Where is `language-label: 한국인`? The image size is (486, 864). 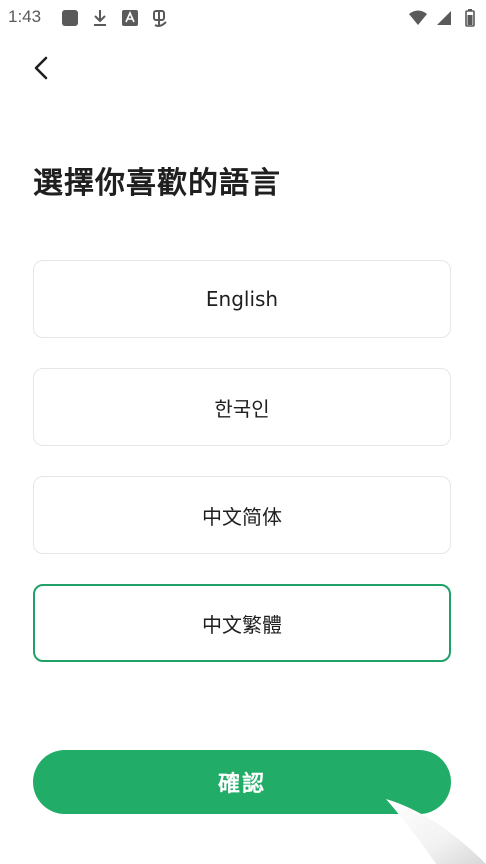 language-label: 한국인 is located at coordinates (242, 408).